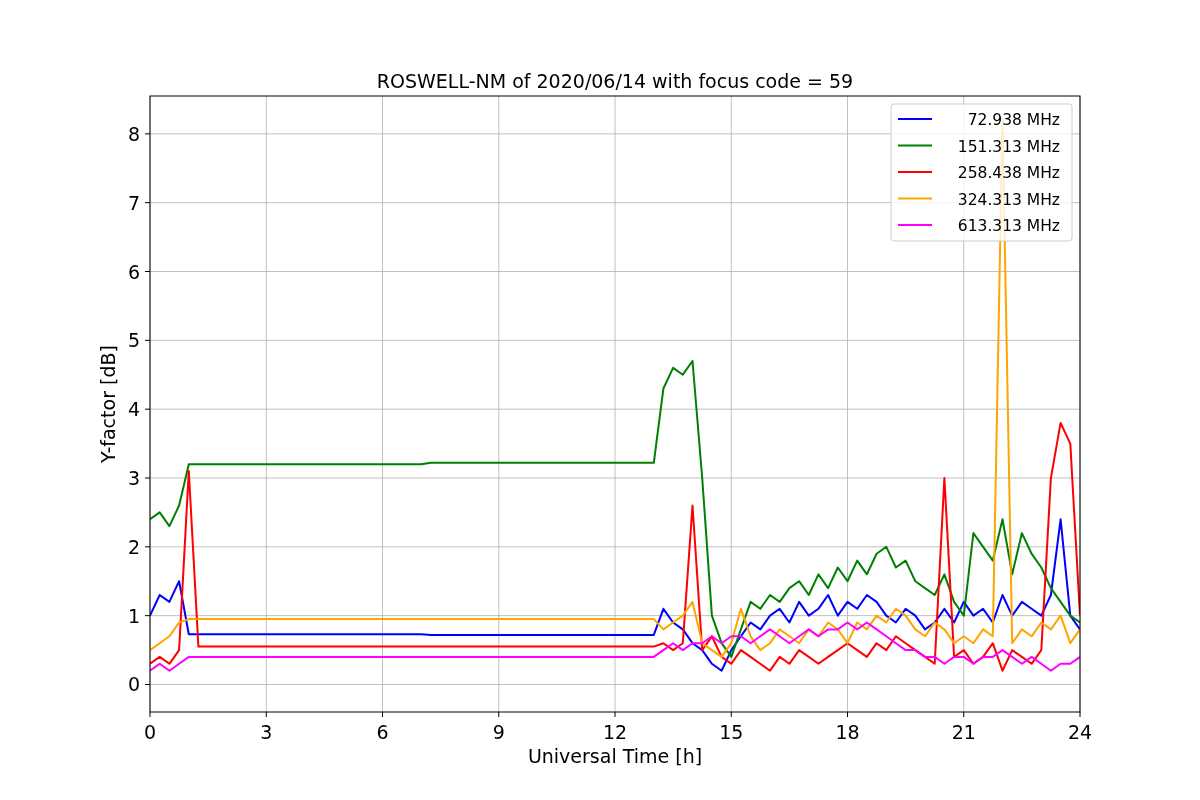 This screenshot has height=800, width=1200. Describe the element at coordinates (963, 732) in the screenshot. I see `x-tick-label: 21` at that location.